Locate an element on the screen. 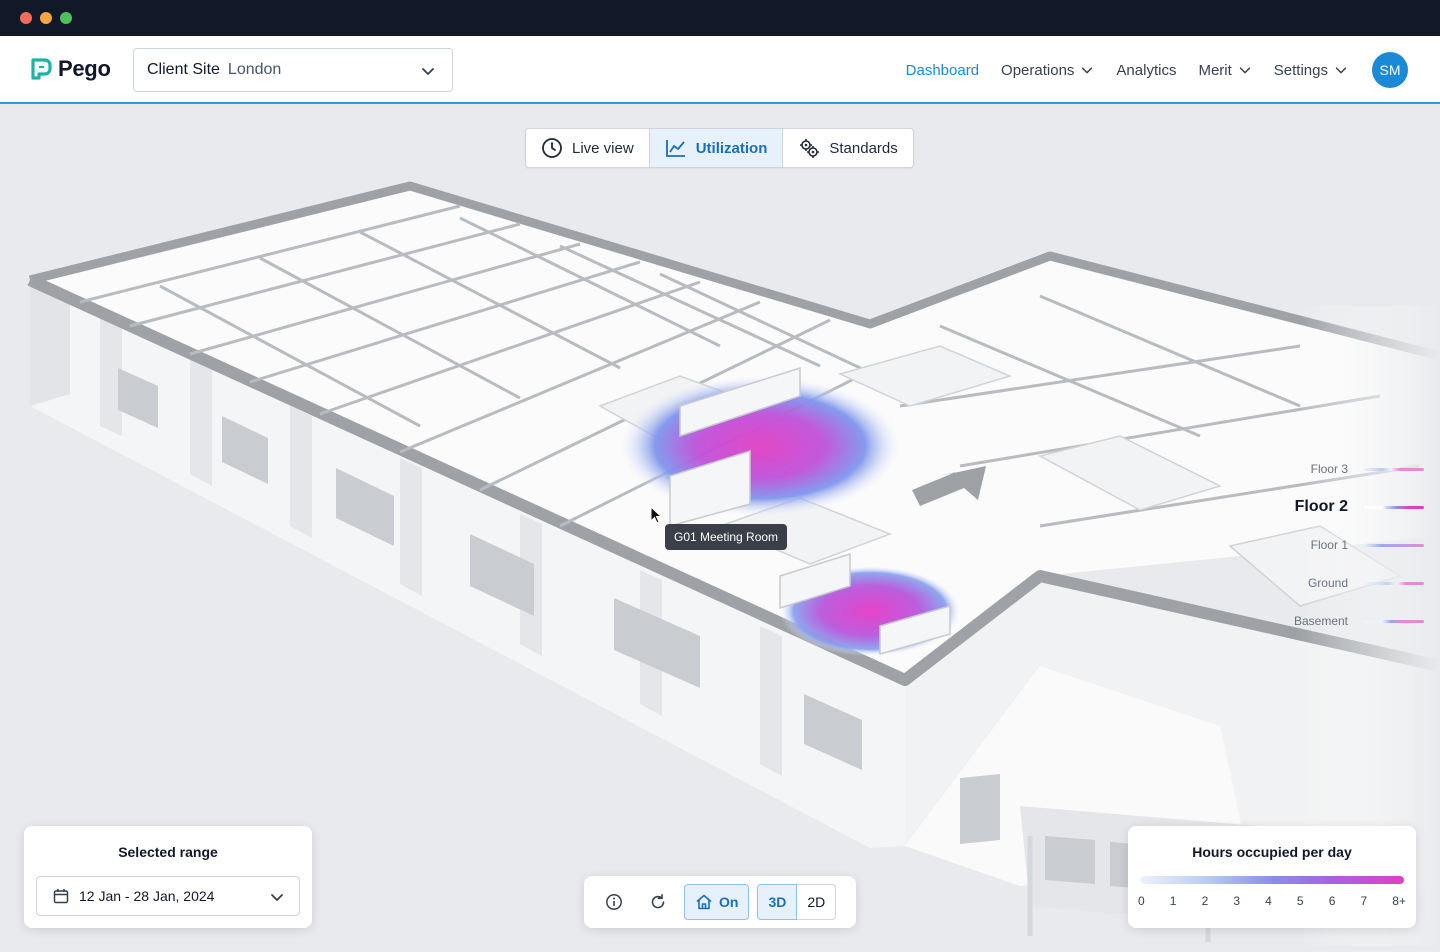 The image size is (1440, 952). floor-selector: Floor 3 Floor 2 Floor 1 Ground Basement is located at coordinates (1344, 545).